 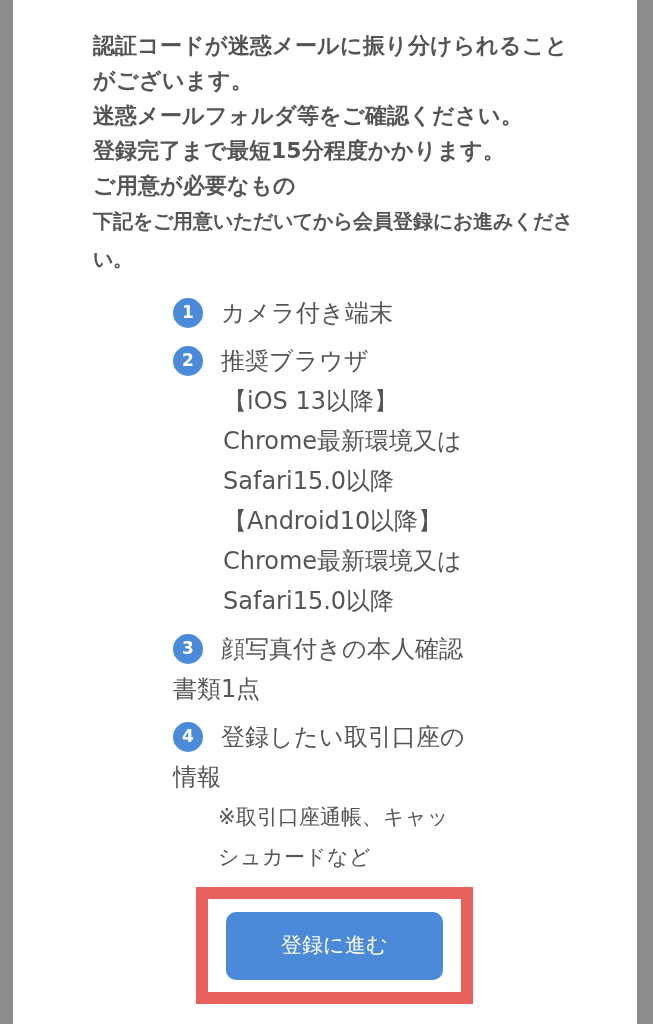 I want to click on register-button: 登録に進む, so click(x=334, y=945).